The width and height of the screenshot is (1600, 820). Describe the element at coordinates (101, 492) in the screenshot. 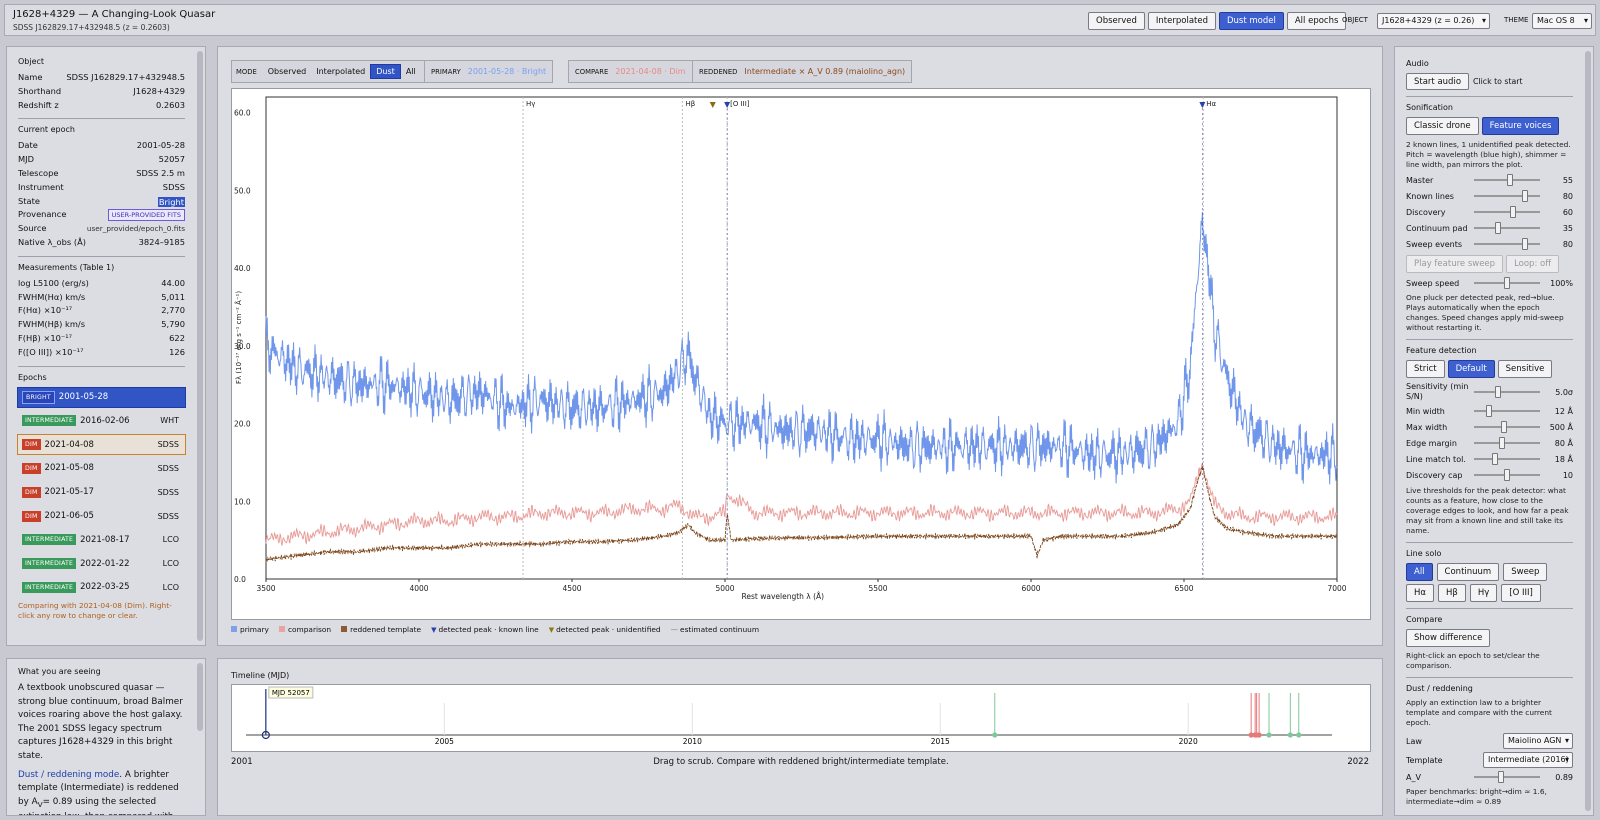

I see `epoch-row: DIM 2021-05-17 SDSS` at that location.